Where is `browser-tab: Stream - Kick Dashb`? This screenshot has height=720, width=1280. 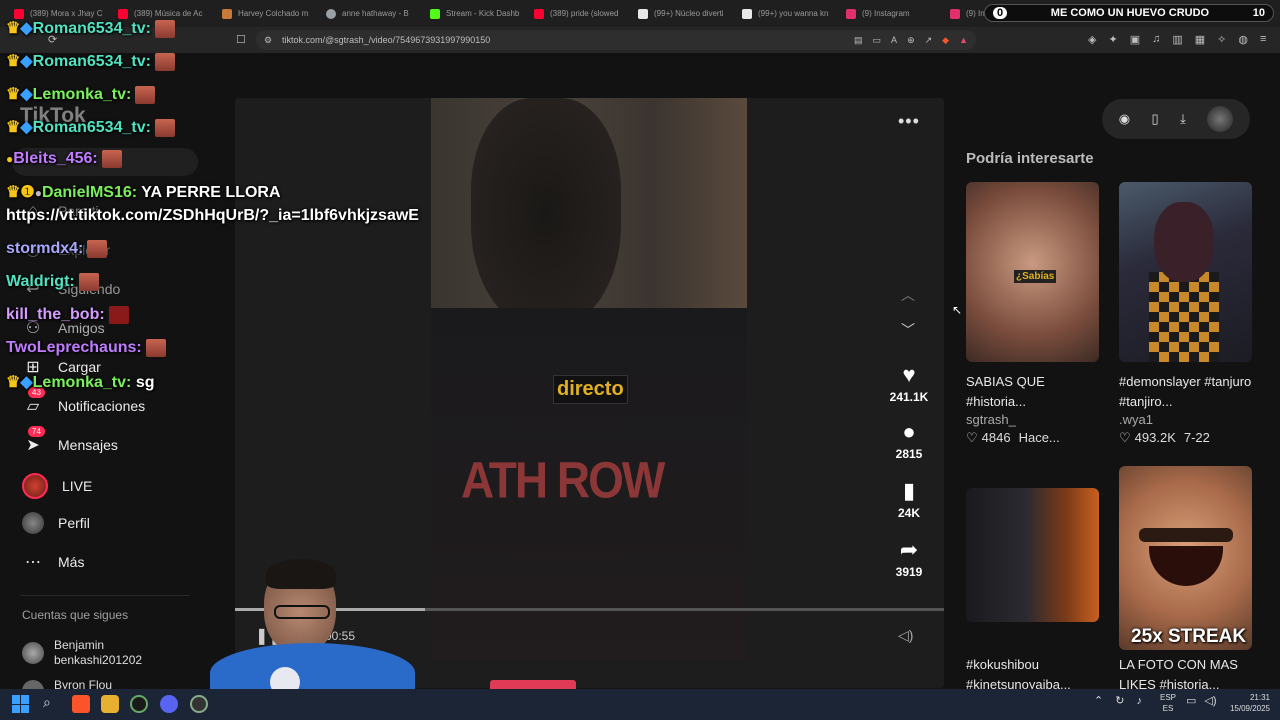 browser-tab: Stream - Kick Dashb is located at coordinates (474, 13).